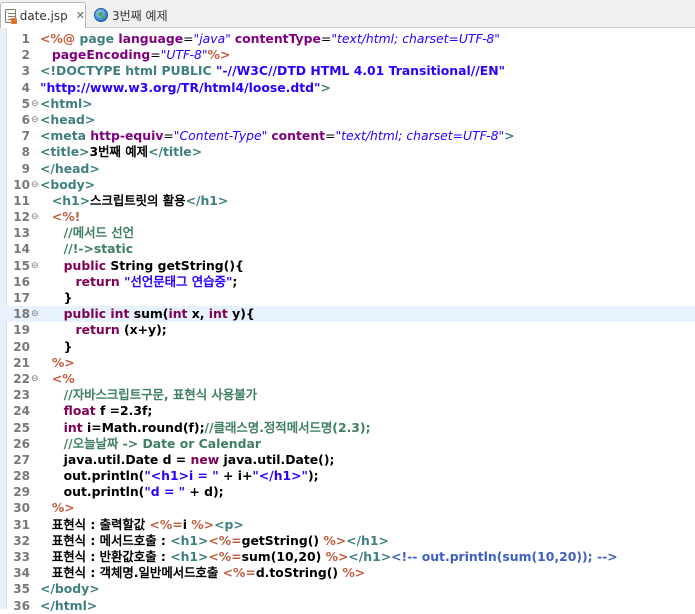 Image resolution: width=695 pixels, height=614 pixels. What do you see at coordinates (347, 88) in the screenshot?
I see `code-line: 4 "http://www.w3.org/TR/html4/loose.dtd">` at bounding box center [347, 88].